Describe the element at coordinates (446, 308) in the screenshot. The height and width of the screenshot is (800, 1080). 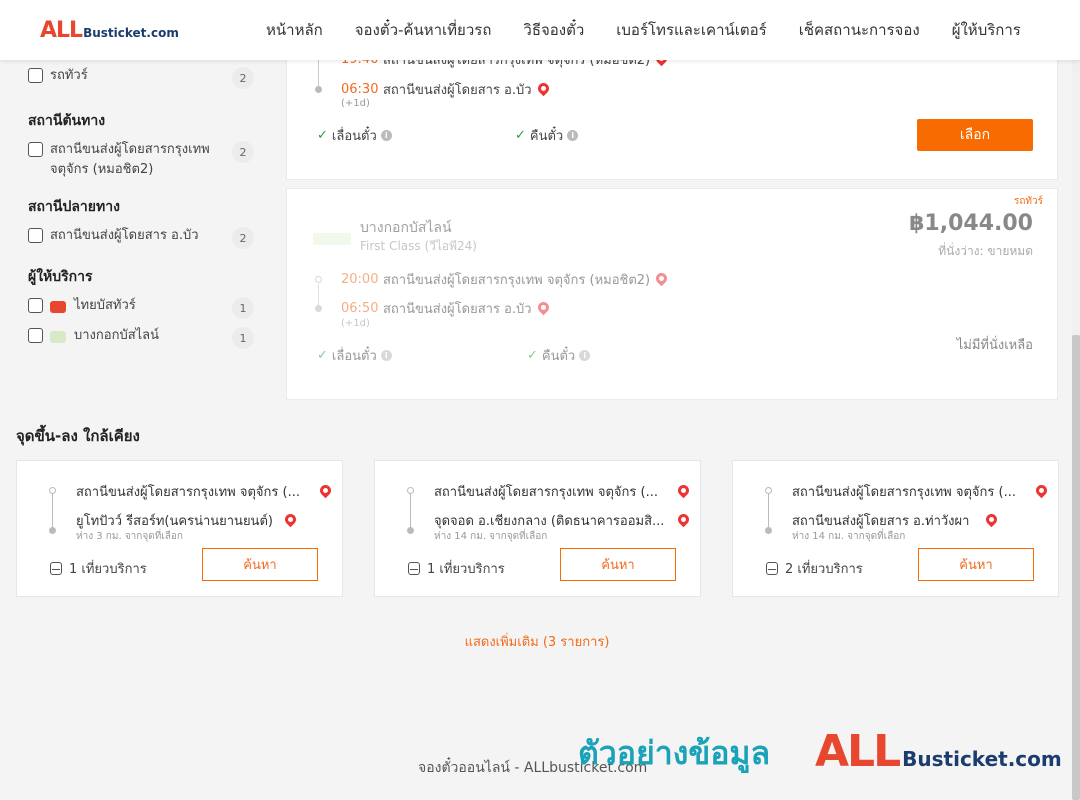
I see `arrival-row: 06:50 สถานีขนส่งผู้โดยสาร อ.บัว` at that location.